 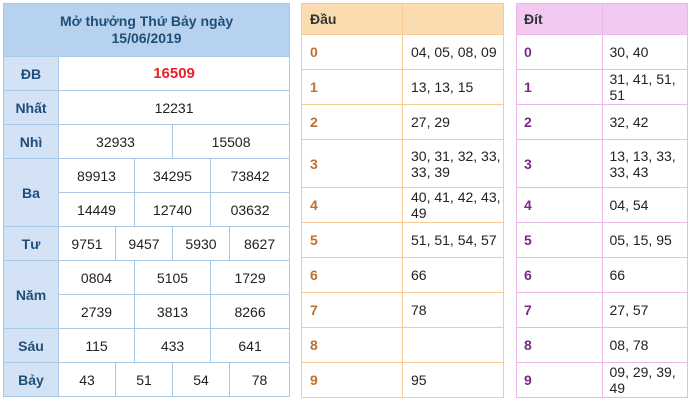 What do you see at coordinates (453, 275) in the screenshot?
I see `dau-value: 66` at bounding box center [453, 275].